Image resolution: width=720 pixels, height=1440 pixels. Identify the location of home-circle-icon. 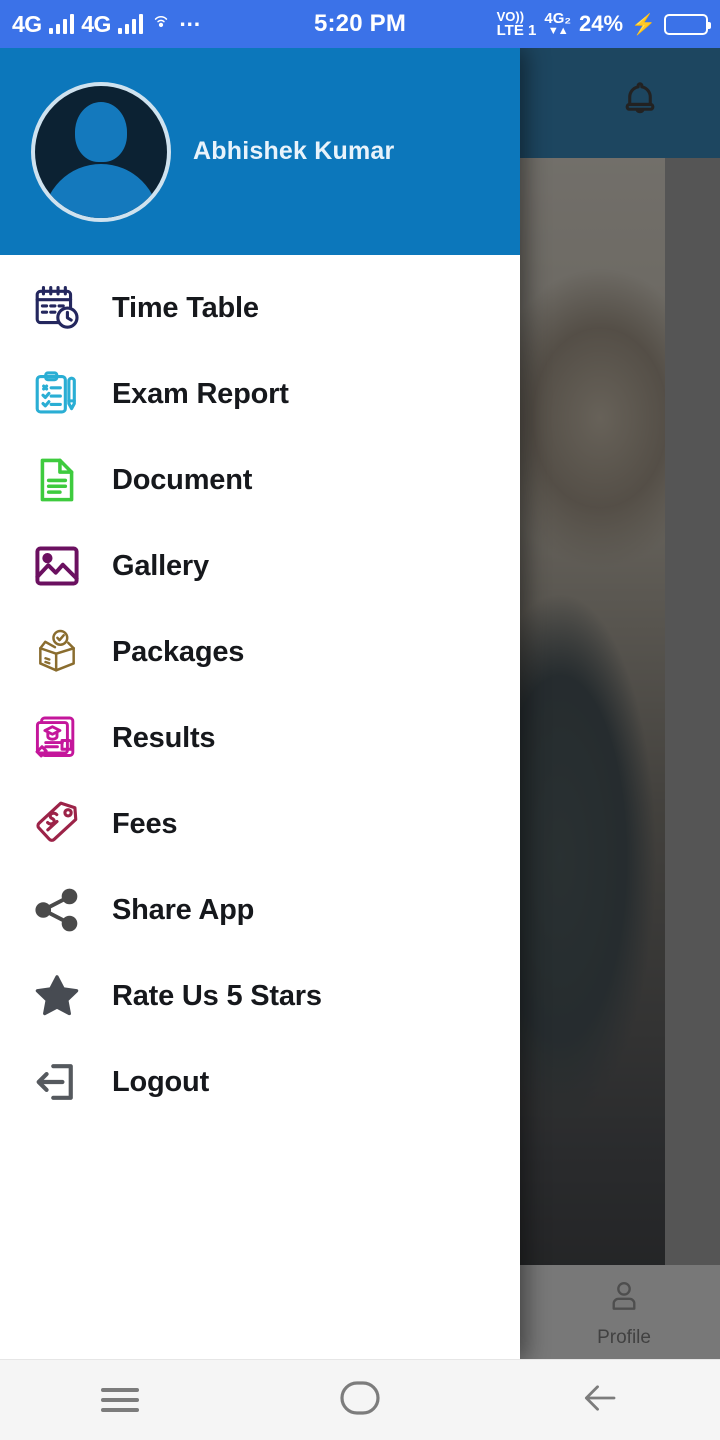
(360, 1400).